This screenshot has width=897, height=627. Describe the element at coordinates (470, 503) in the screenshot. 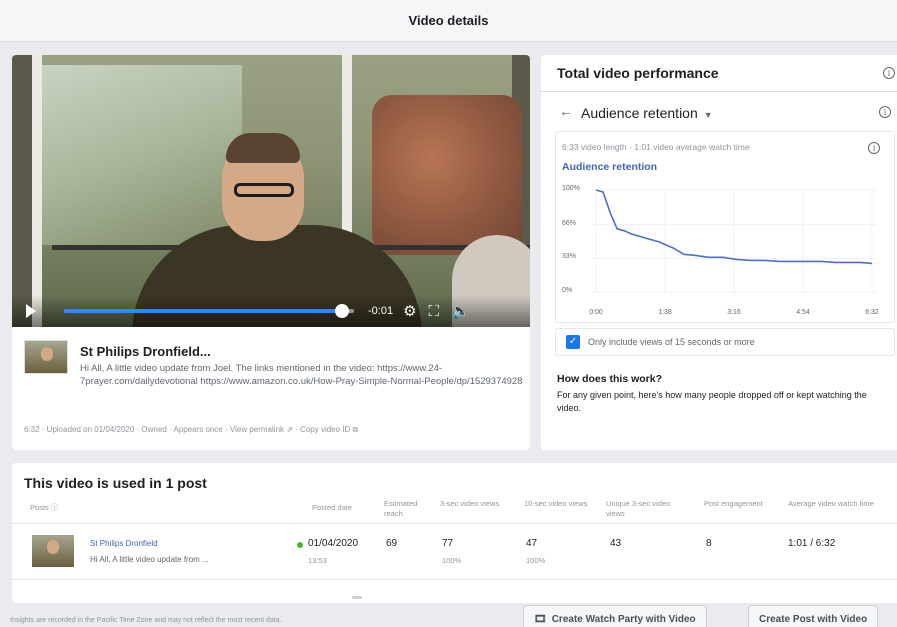

I see `column-header: 3-sec video views` at that location.